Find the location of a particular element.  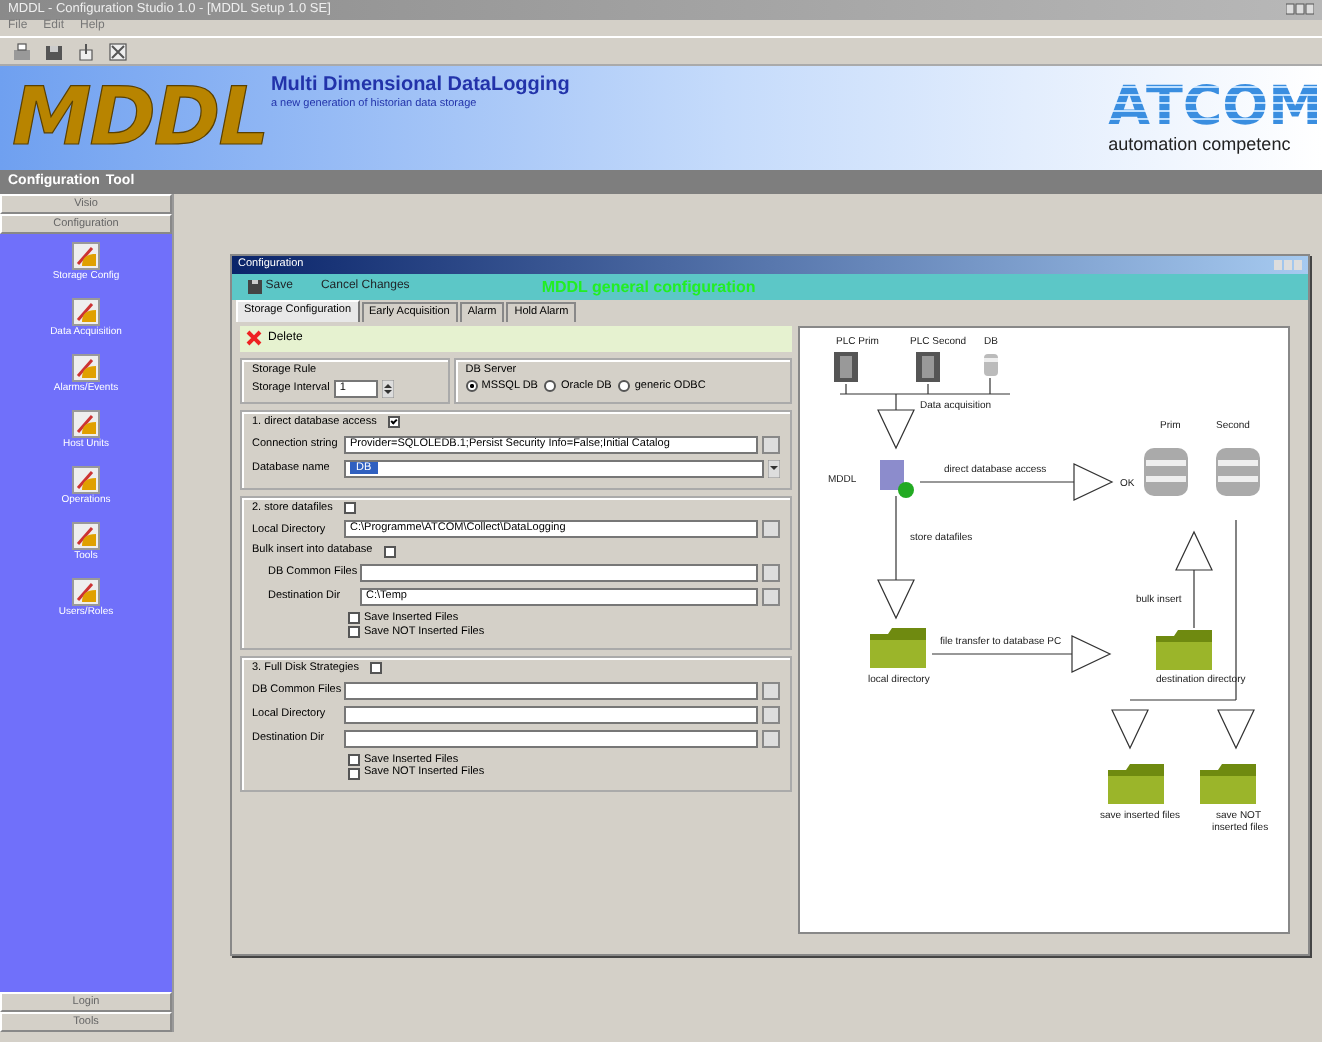

delete-icon is located at coordinates (254, 338).